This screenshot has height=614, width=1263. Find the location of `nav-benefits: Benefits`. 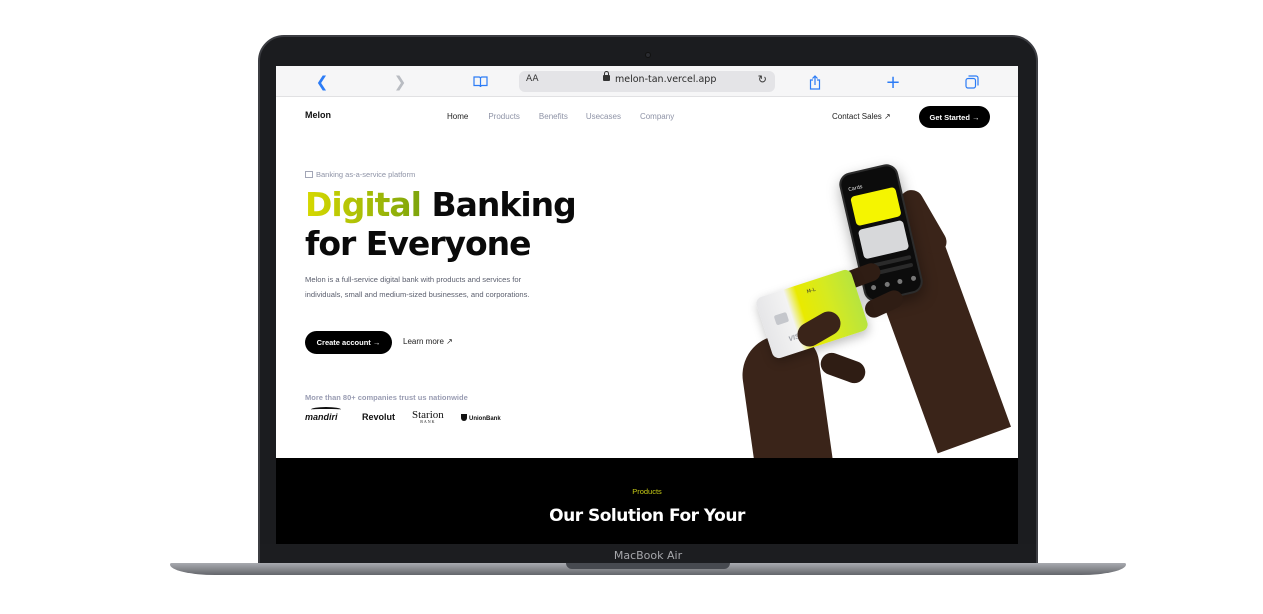

nav-benefits: Benefits is located at coordinates (553, 116).